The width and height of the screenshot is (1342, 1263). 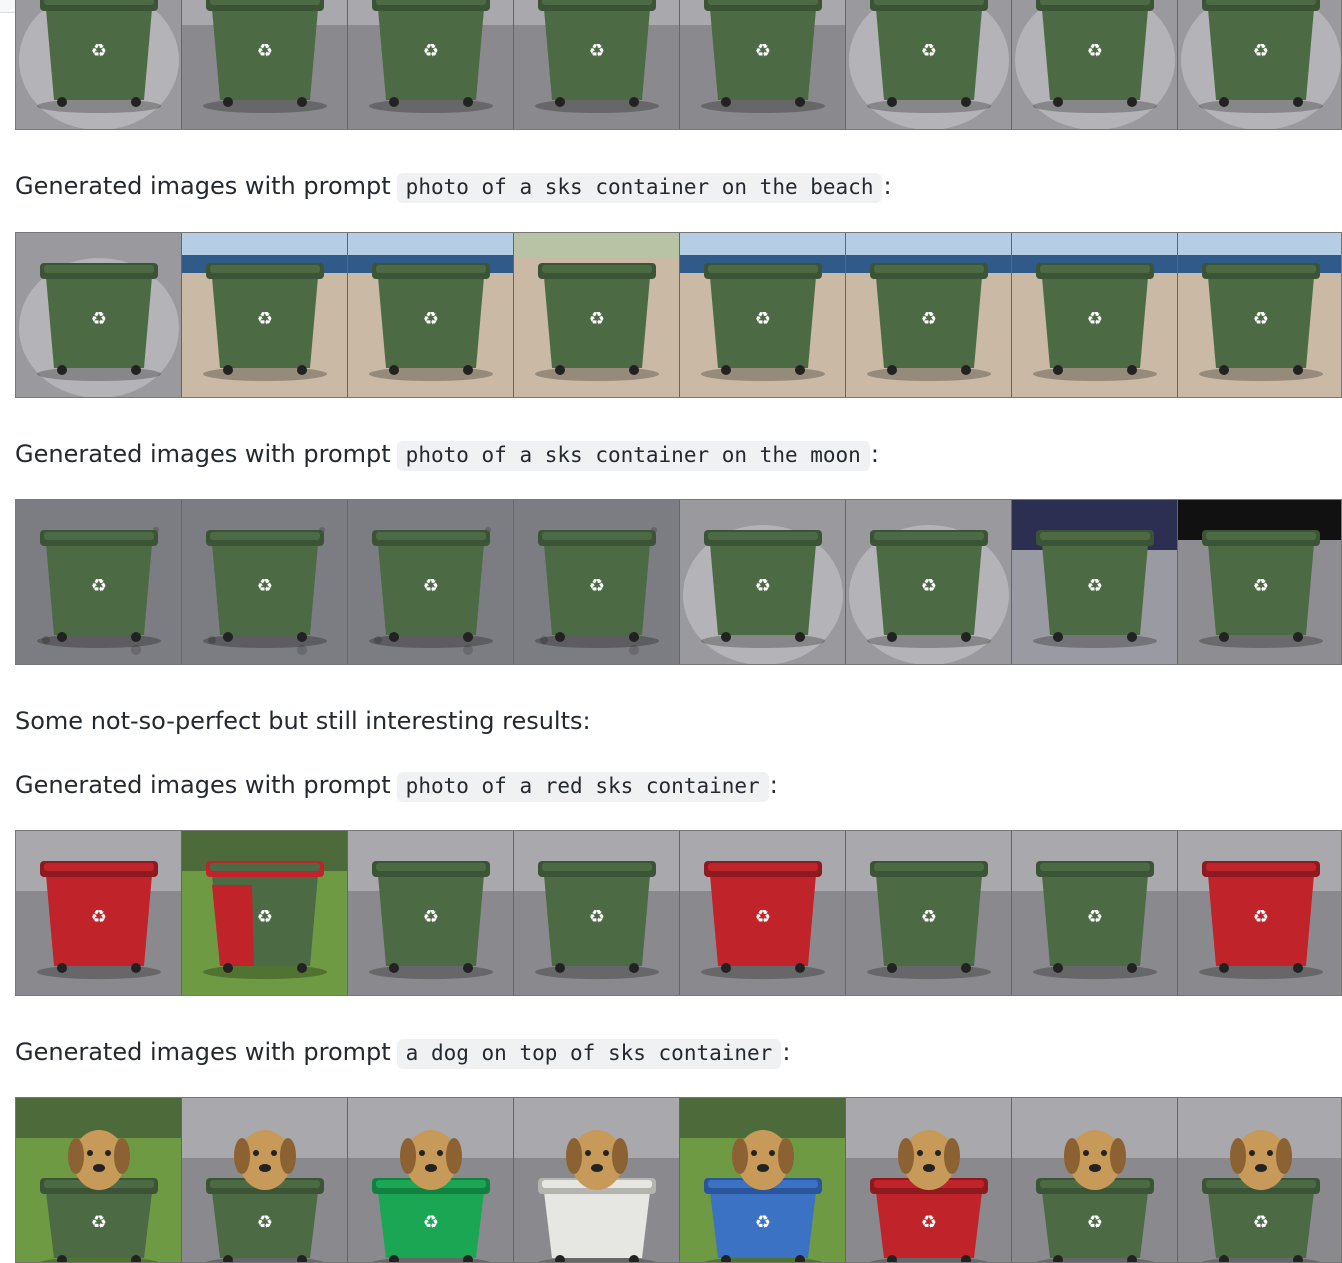 What do you see at coordinates (633, 456) in the screenshot?
I see `prompt-code-moon: photo of a sks container on the moon` at bounding box center [633, 456].